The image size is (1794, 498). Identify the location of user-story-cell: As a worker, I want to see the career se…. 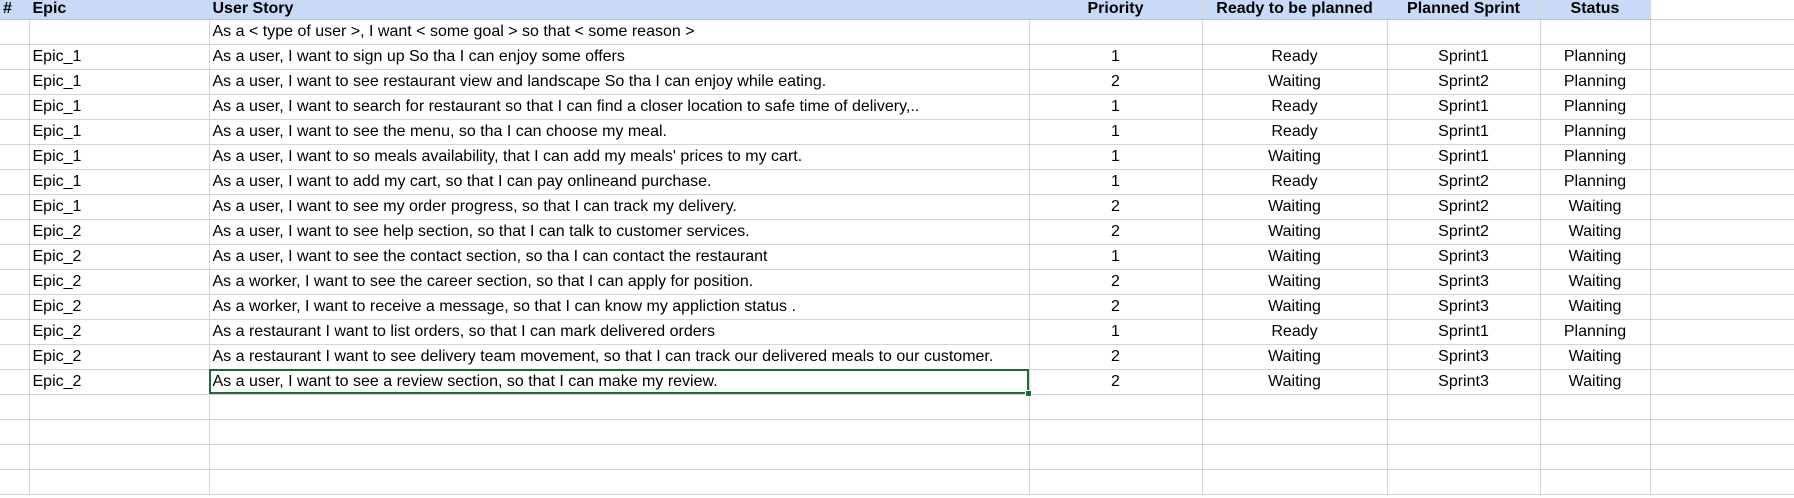
(619, 282).